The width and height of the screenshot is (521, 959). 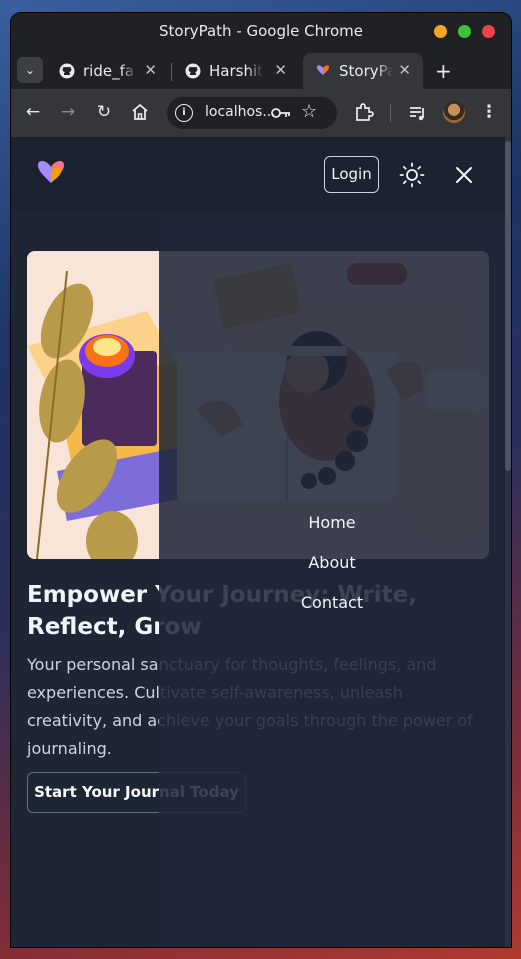 What do you see at coordinates (332, 613) in the screenshot?
I see `menu-item-contact: Contact` at bounding box center [332, 613].